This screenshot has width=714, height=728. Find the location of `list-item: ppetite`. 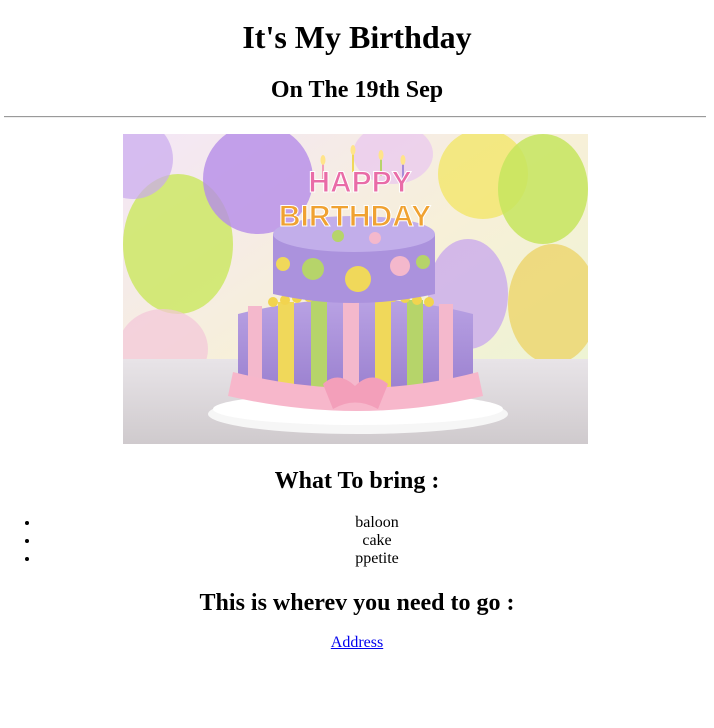

list-item: ppetite is located at coordinates (377, 559).